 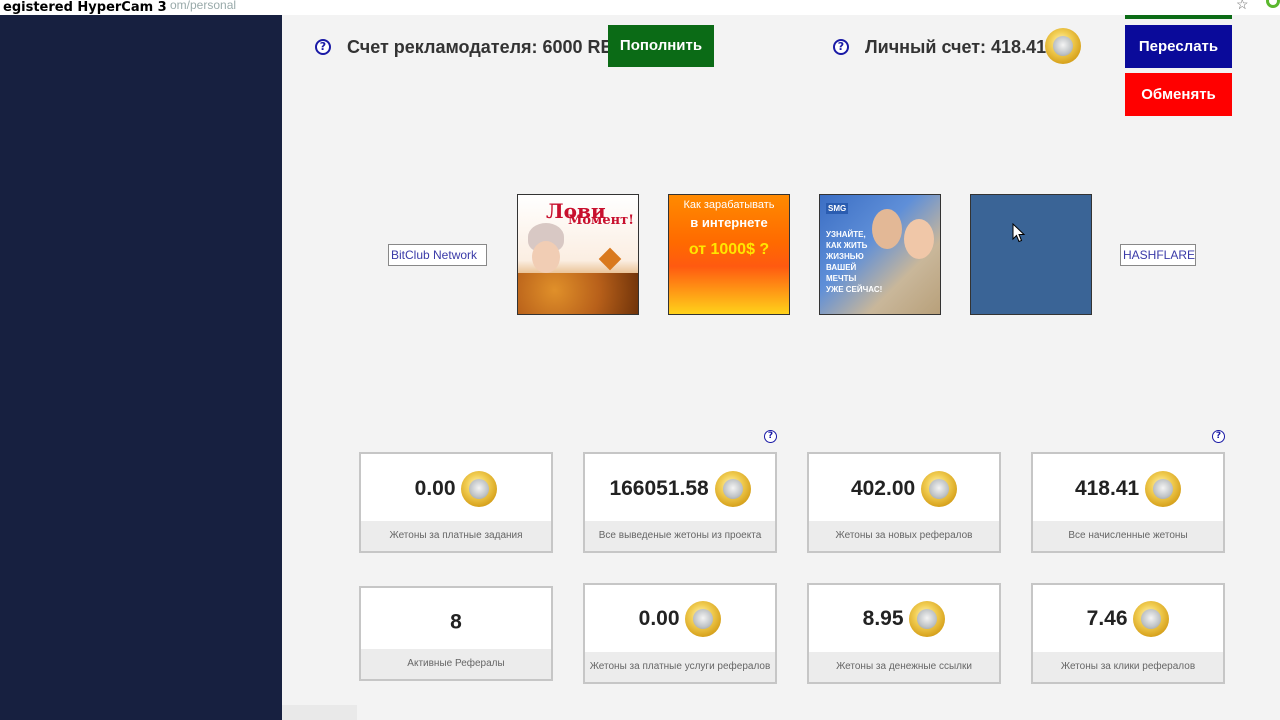 What do you see at coordinates (883, 488) in the screenshot?
I see `stat-value: 402.00` at bounding box center [883, 488].